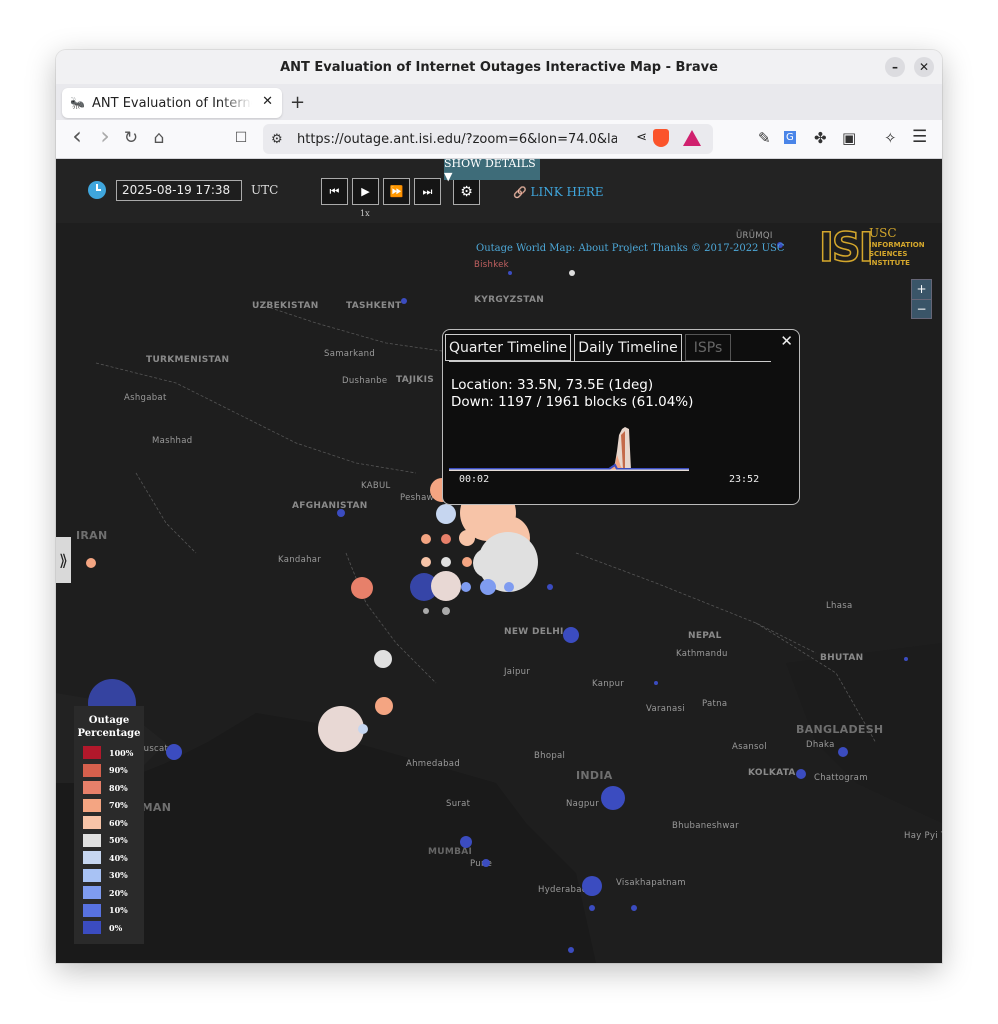  I want to click on link-here-label: LINK HERE, so click(567, 192).